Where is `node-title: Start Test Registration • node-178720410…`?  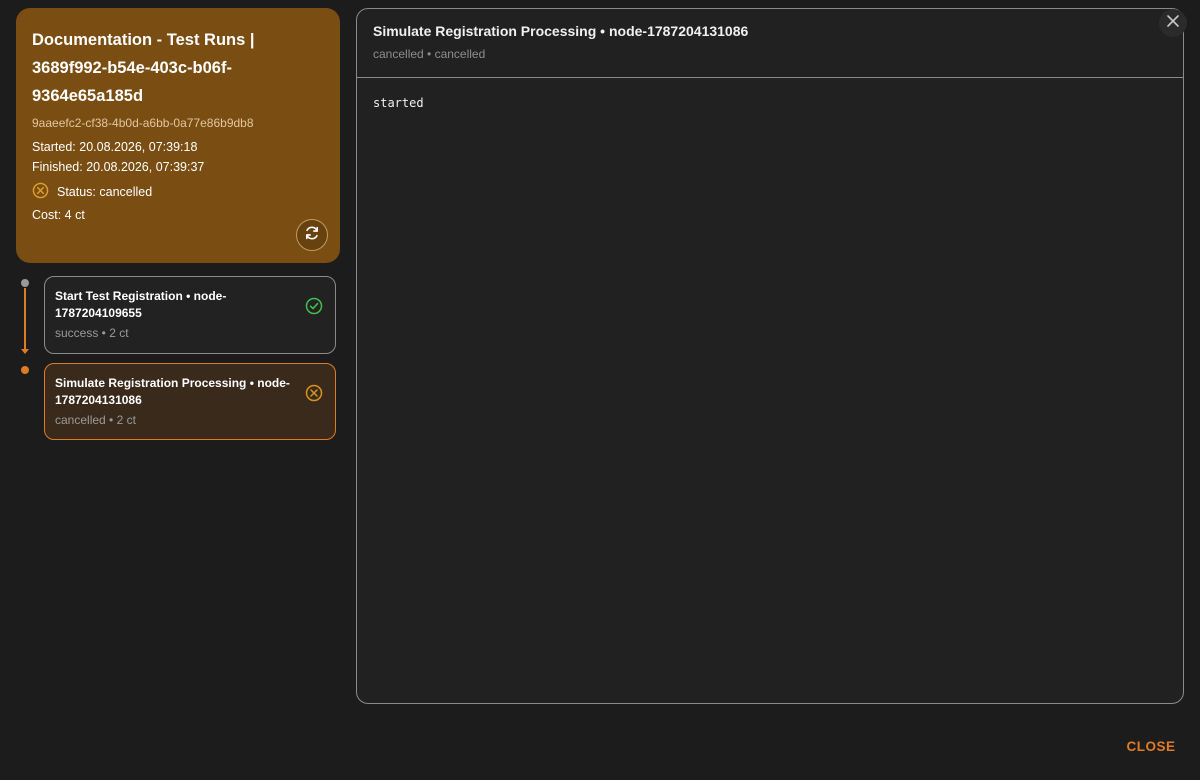
node-title: Start Test Registration • node-178720410… is located at coordinates (141, 304).